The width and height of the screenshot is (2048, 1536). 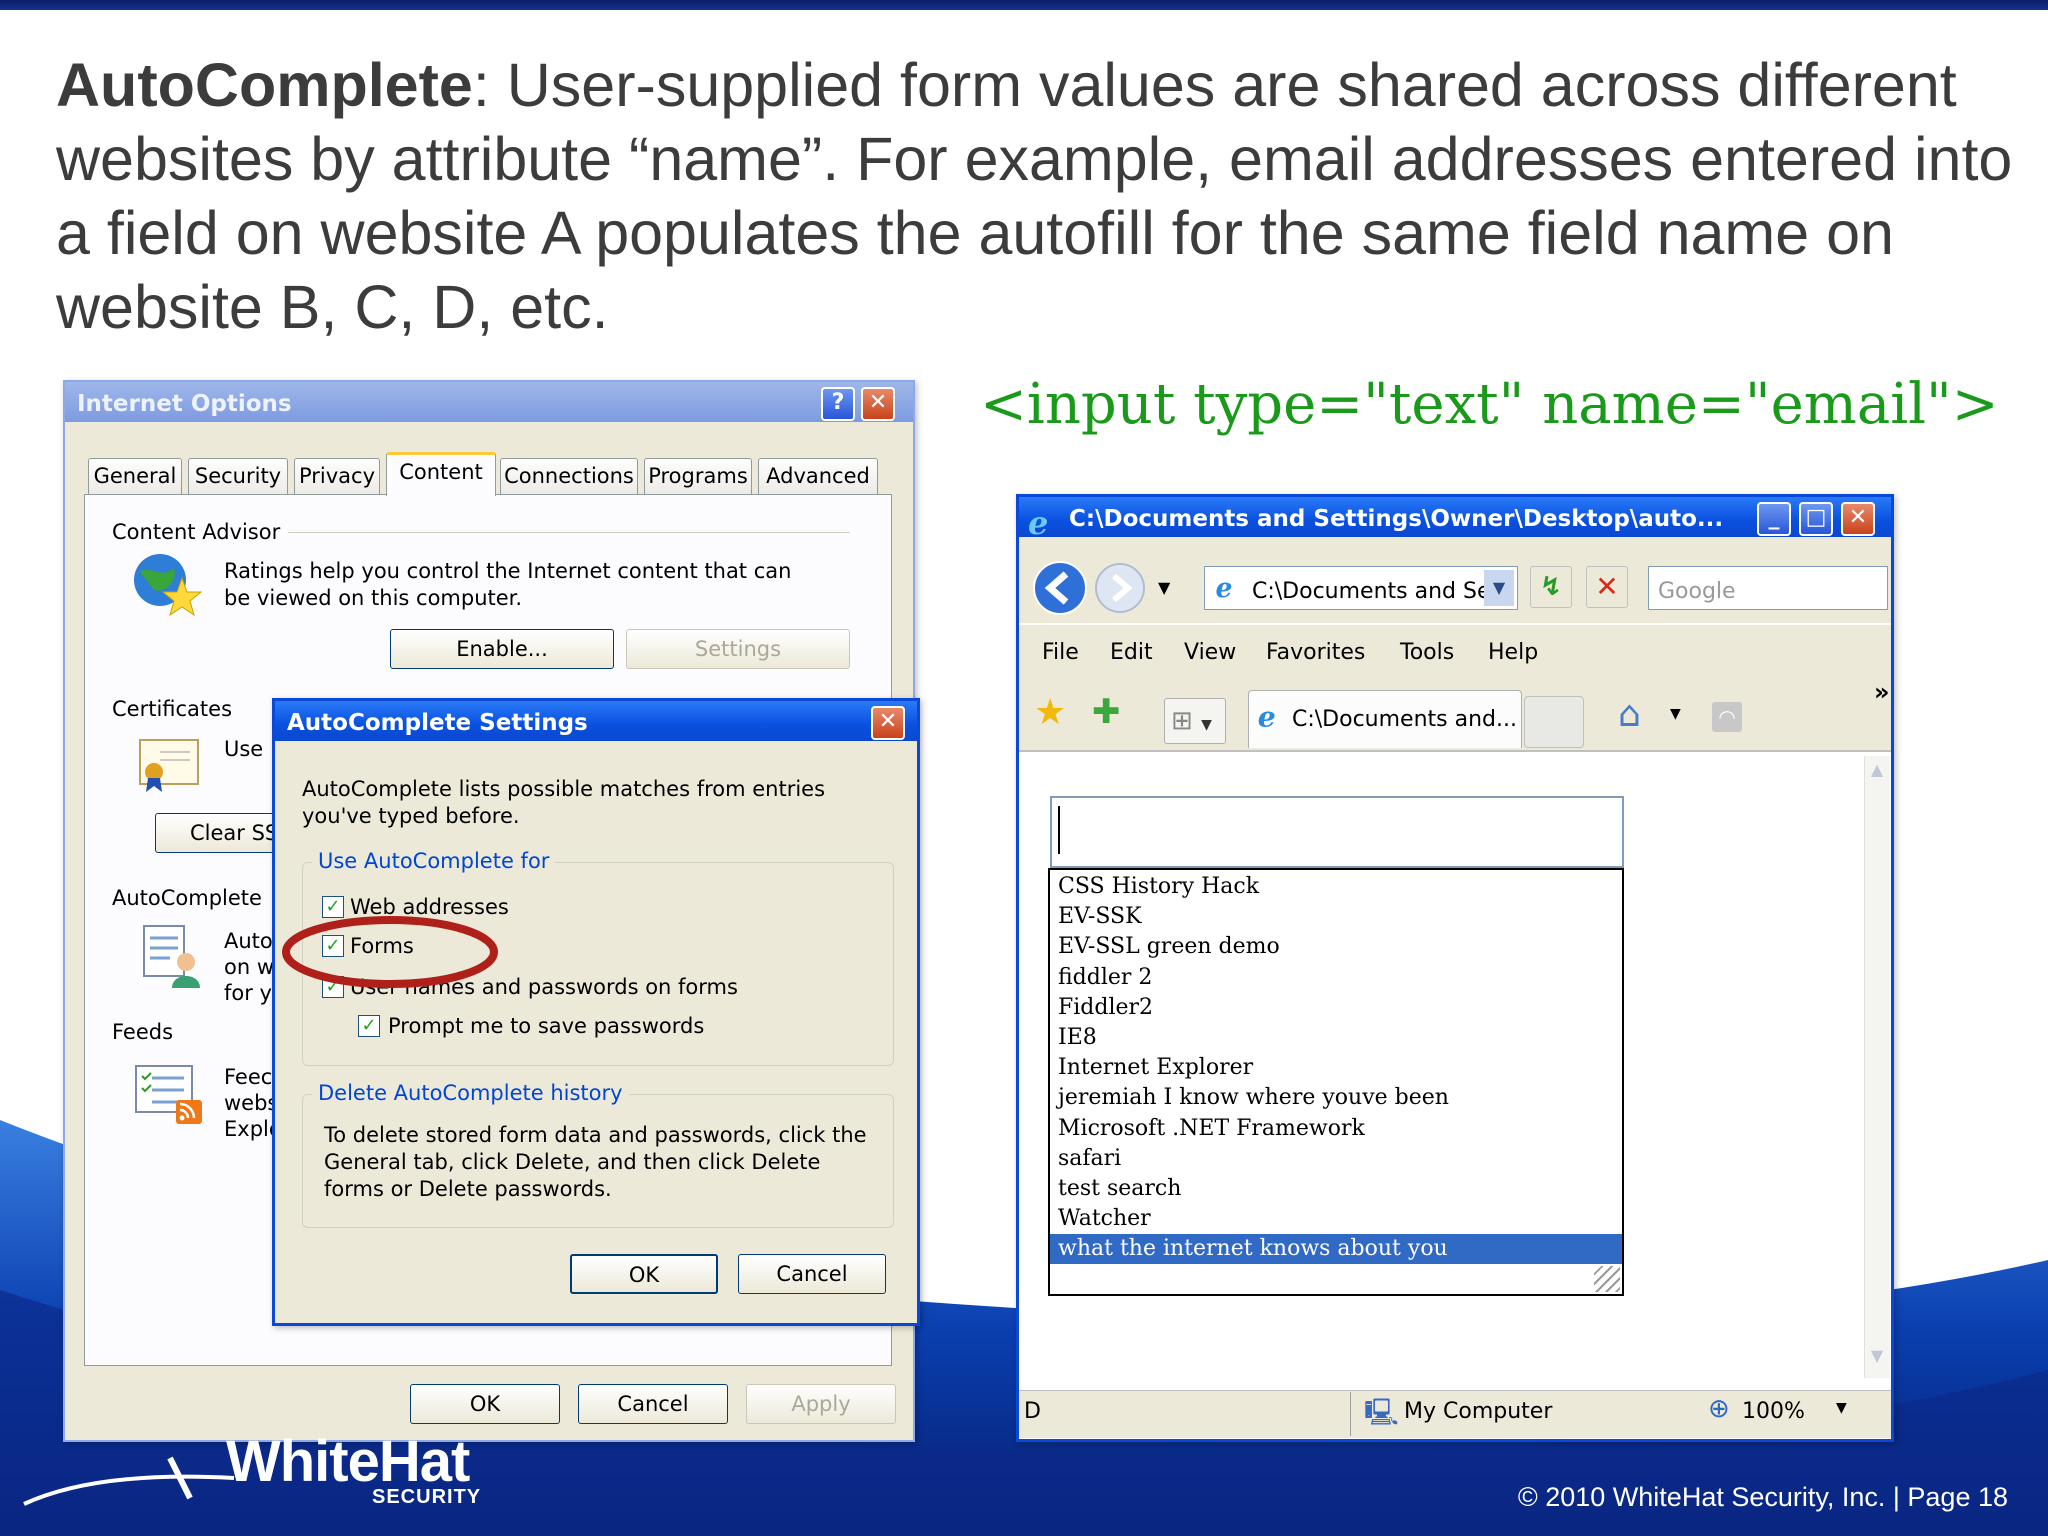 I want to click on tab-programs: Programs, so click(x=698, y=476).